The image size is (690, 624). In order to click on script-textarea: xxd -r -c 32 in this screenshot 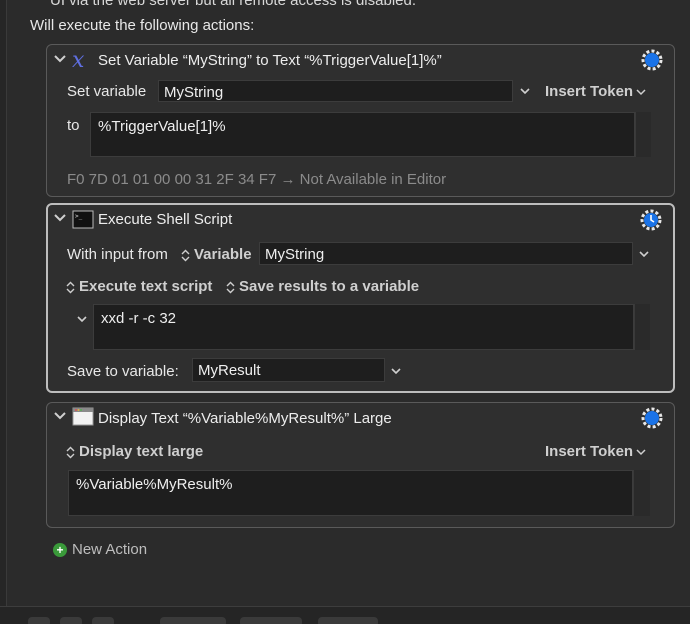, I will do `click(363, 327)`.